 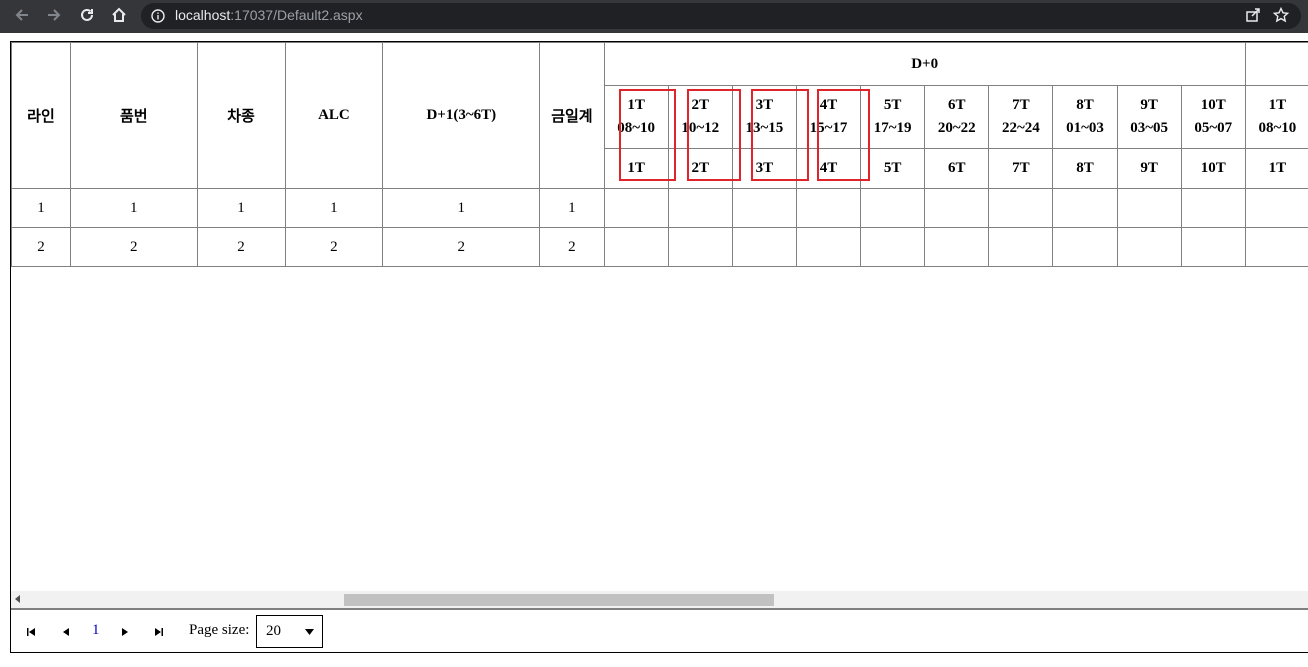 I want to click on reload-icon, so click(x=87, y=14).